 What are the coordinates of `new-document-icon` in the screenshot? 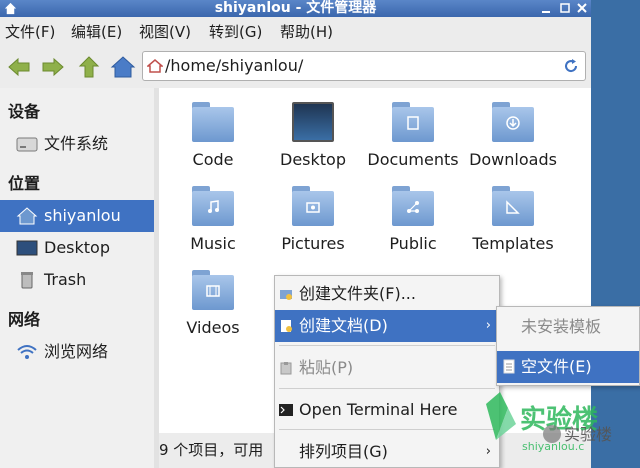 It's located at (286, 326).